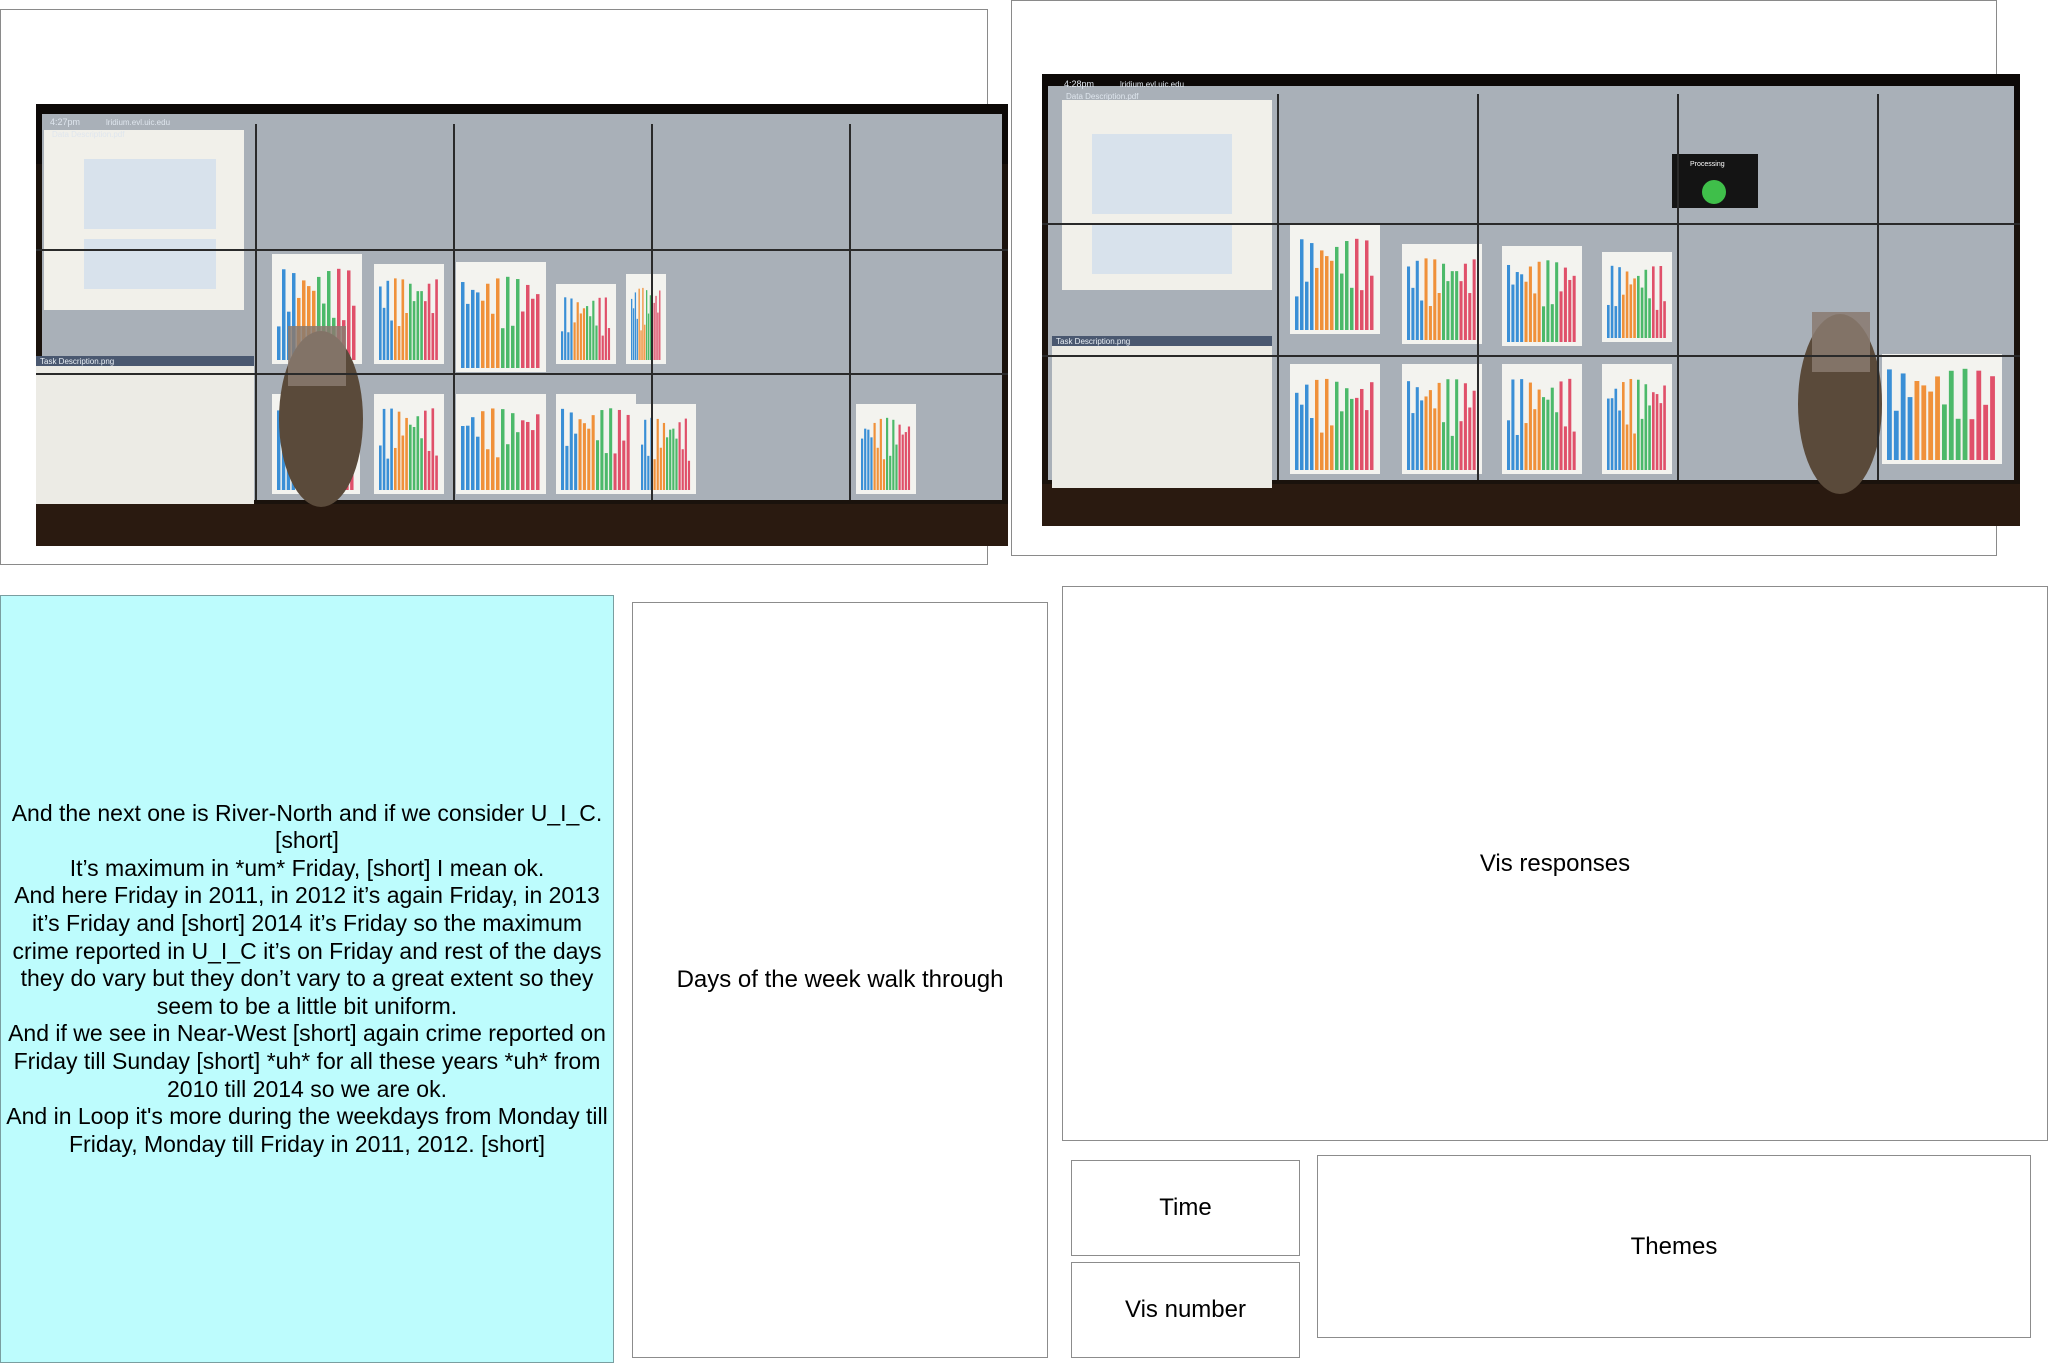 The height and width of the screenshot is (1364, 2048). What do you see at coordinates (65, 122) in the screenshot?
I see `clock-text: 4:27pm` at bounding box center [65, 122].